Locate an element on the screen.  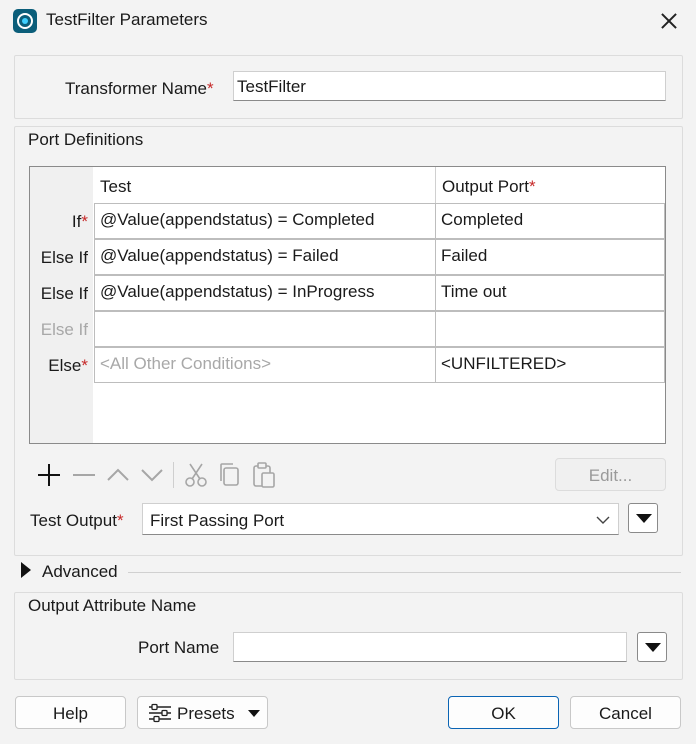
add-icon is located at coordinates (49, 475).